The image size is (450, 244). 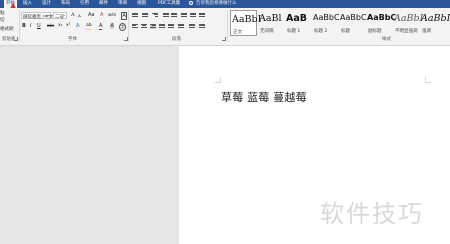 What do you see at coordinates (166, 15) in the screenshot?
I see `decrease-indent-icon` at bounding box center [166, 15].